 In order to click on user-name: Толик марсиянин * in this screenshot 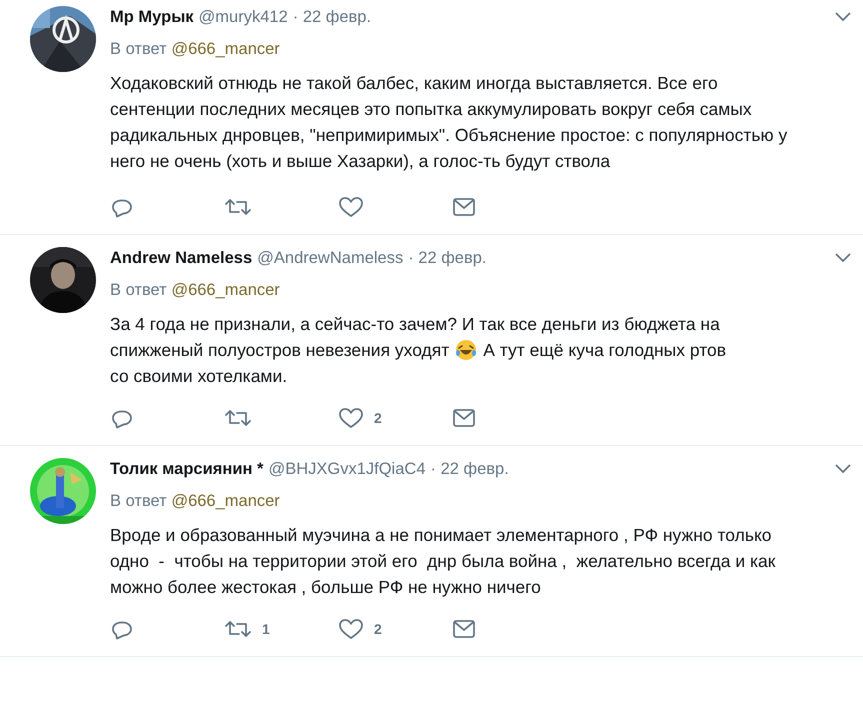, I will do `click(187, 469)`.